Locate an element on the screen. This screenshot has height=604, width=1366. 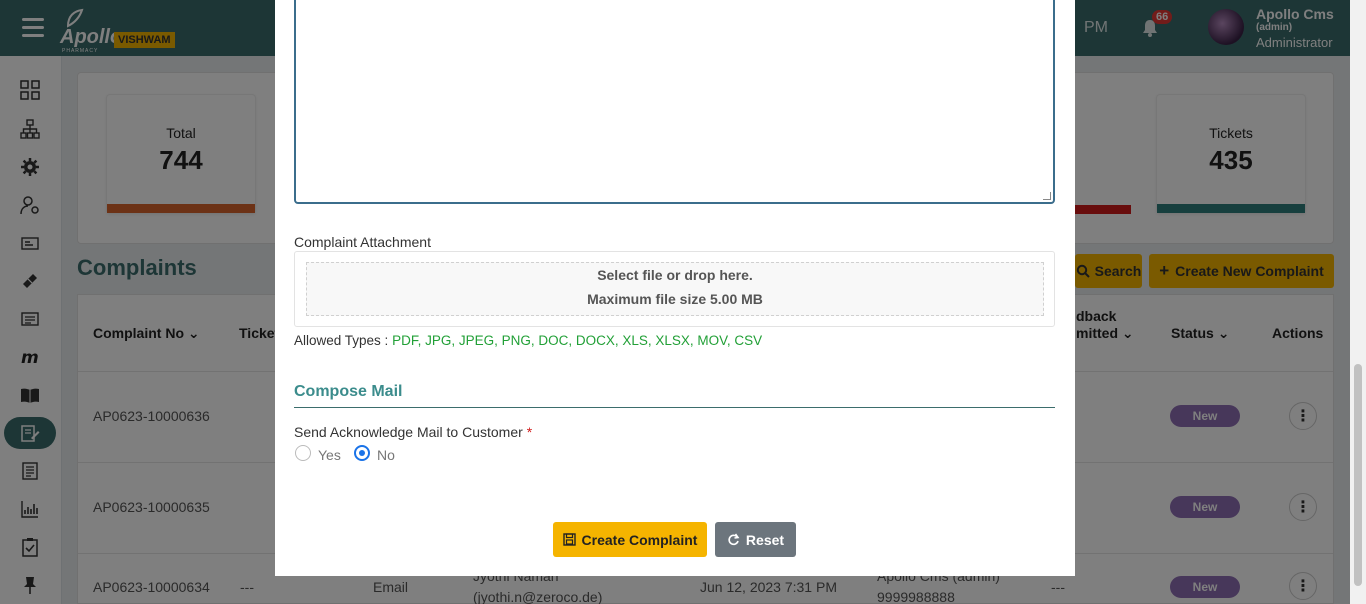
allowed-types-prefix: Allowed Types : is located at coordinates (341, 340).